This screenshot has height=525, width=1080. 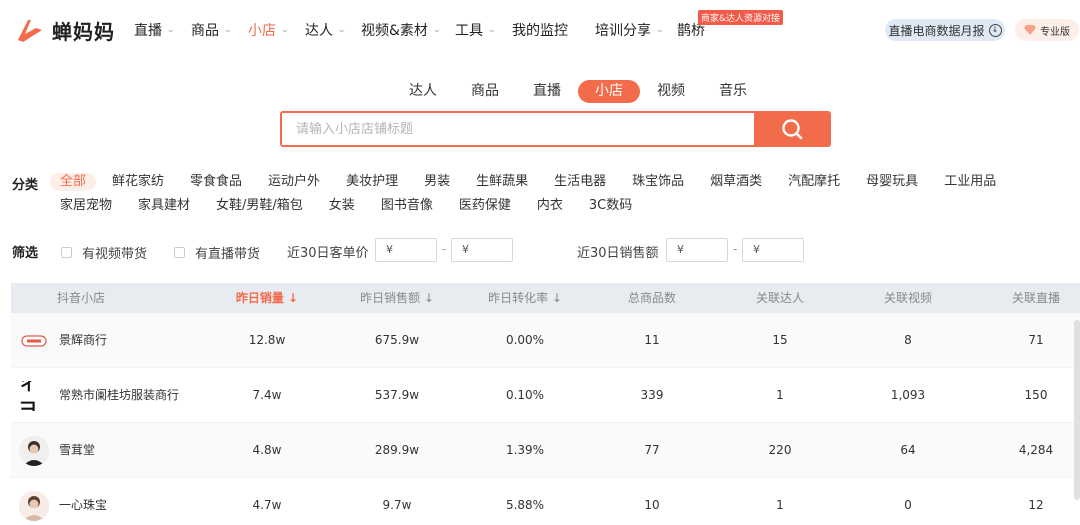 What do you see at coordinates (697, 250) in the screenshot?
I see `sales-min-input: ¥` at bounding box center [697, 250].